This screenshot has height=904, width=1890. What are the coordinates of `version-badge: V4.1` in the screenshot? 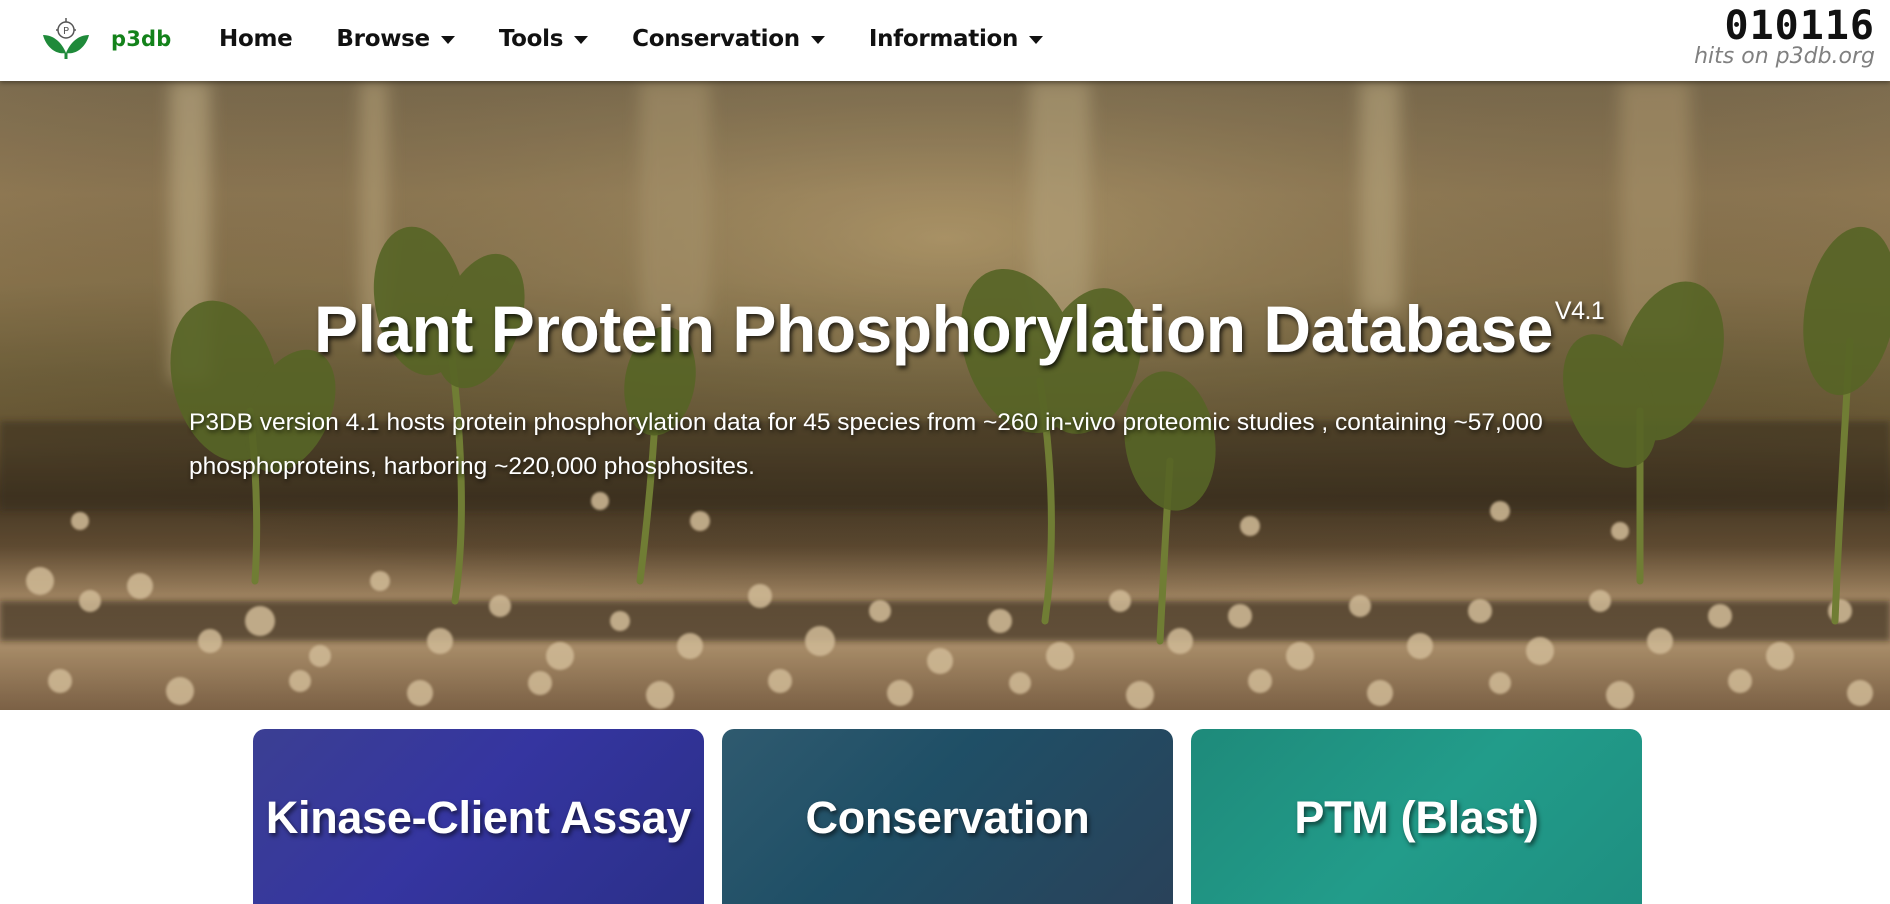 It's located at (1579, 311).